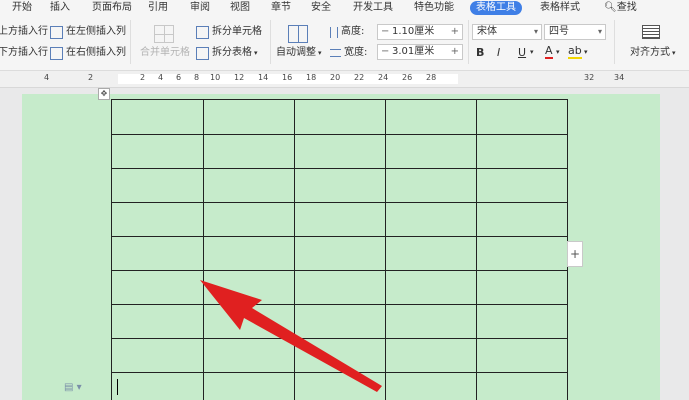  I want to click on width-icon, so click(335, 53).